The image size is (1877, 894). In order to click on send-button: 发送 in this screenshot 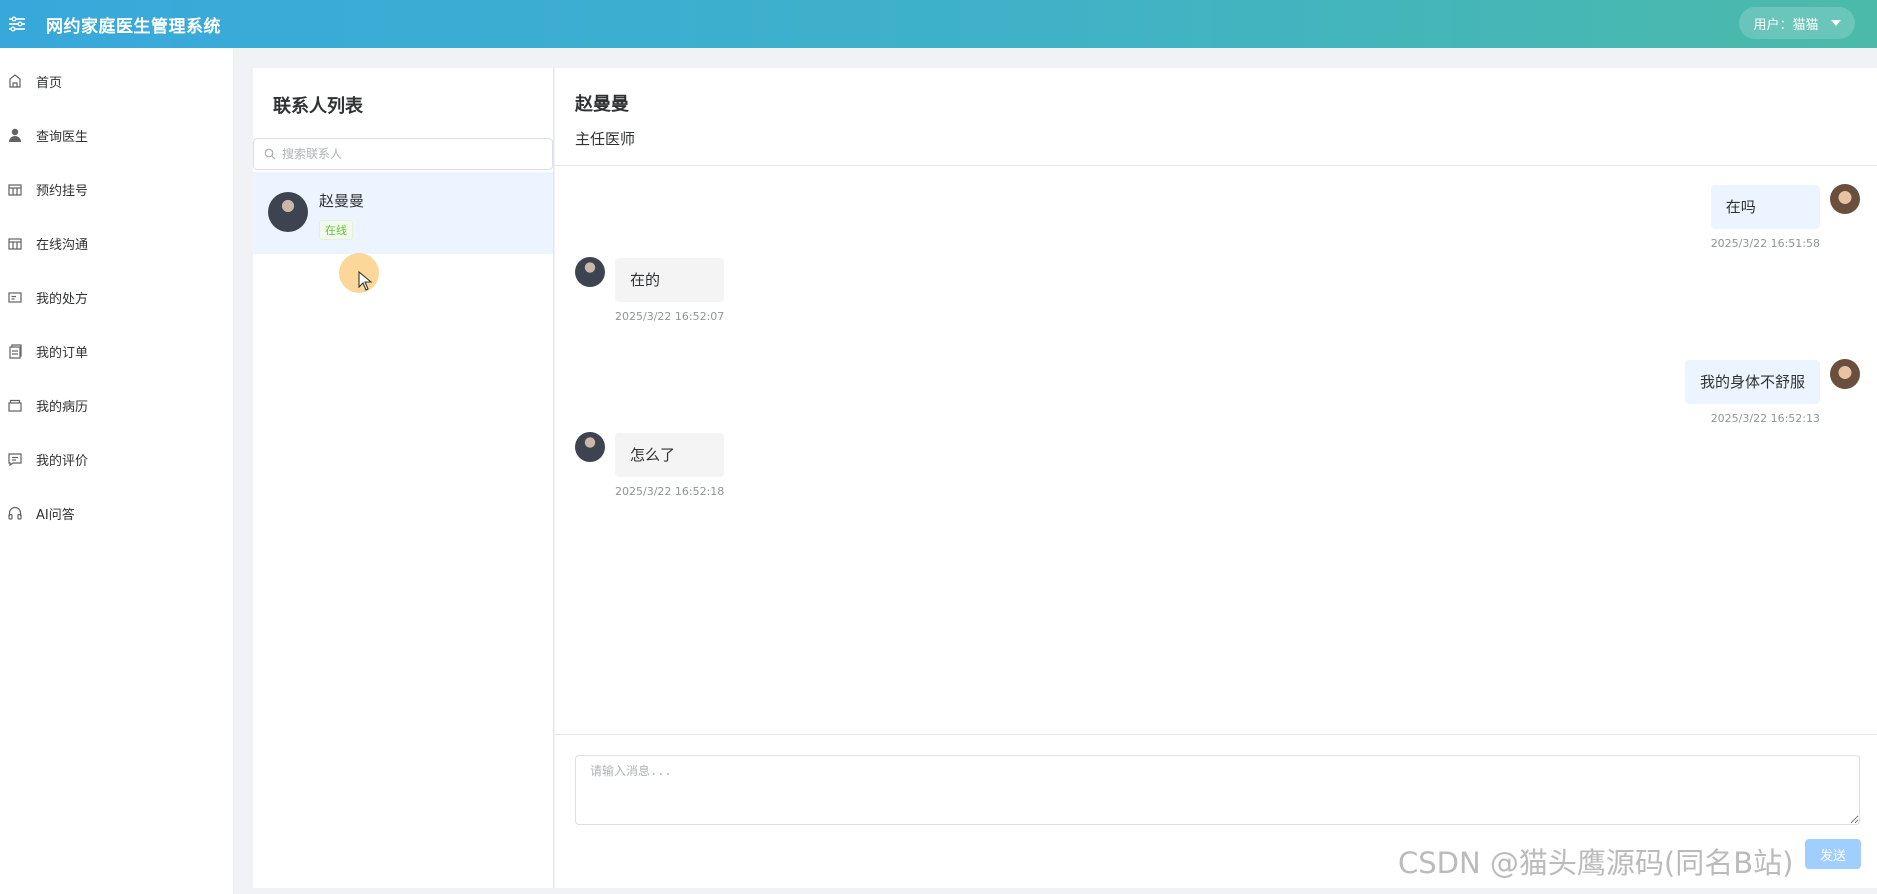, I will do `click(1833, 854)`.